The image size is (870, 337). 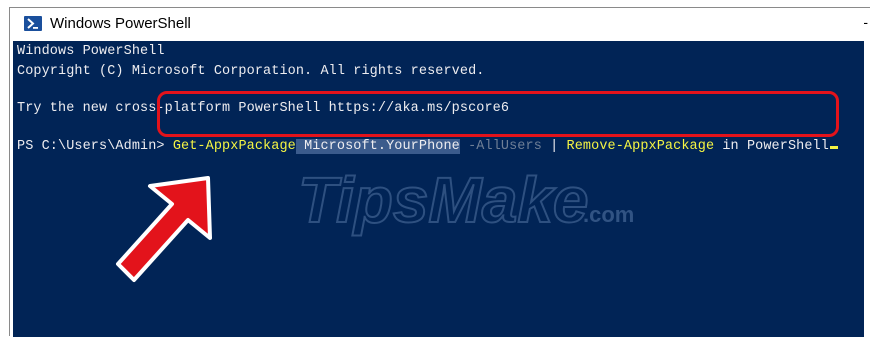 I want to click on cmd-trailing-text: in PowerShell, so click(x=771, y=146).